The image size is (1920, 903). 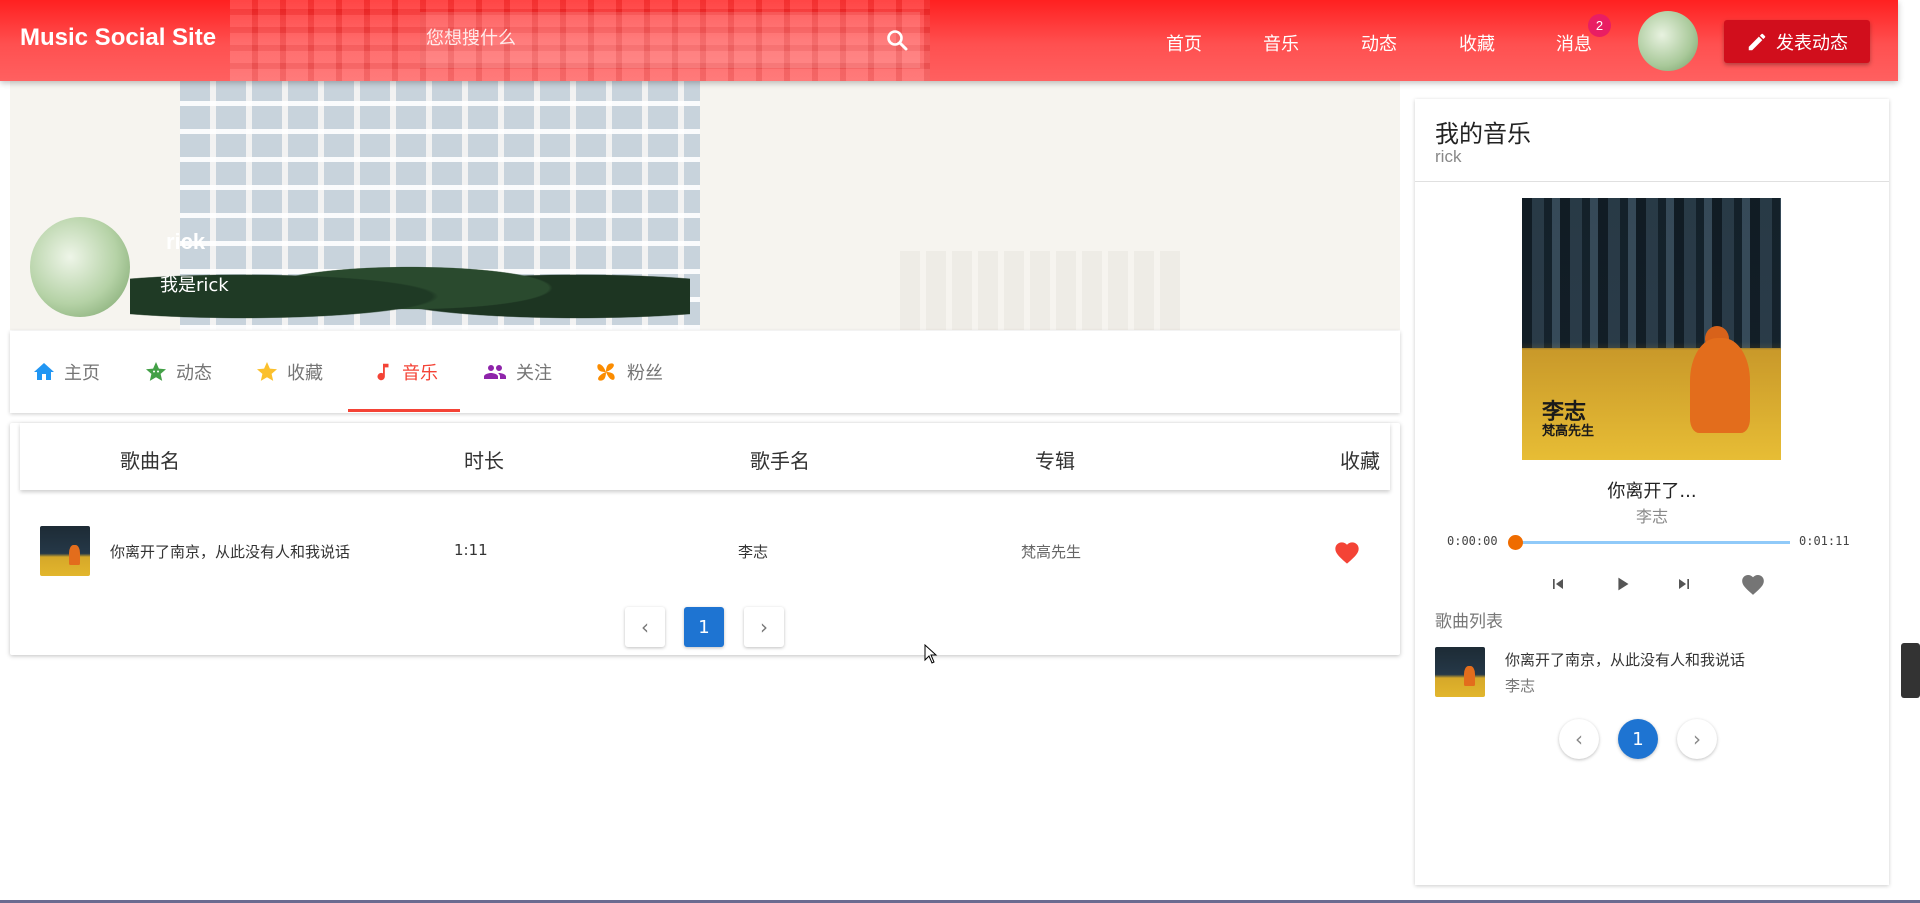 What do you see at coordinates (1184, 43) in the screenshot?
I see `nav-home: 首页` at bounding box center [1184, 43].